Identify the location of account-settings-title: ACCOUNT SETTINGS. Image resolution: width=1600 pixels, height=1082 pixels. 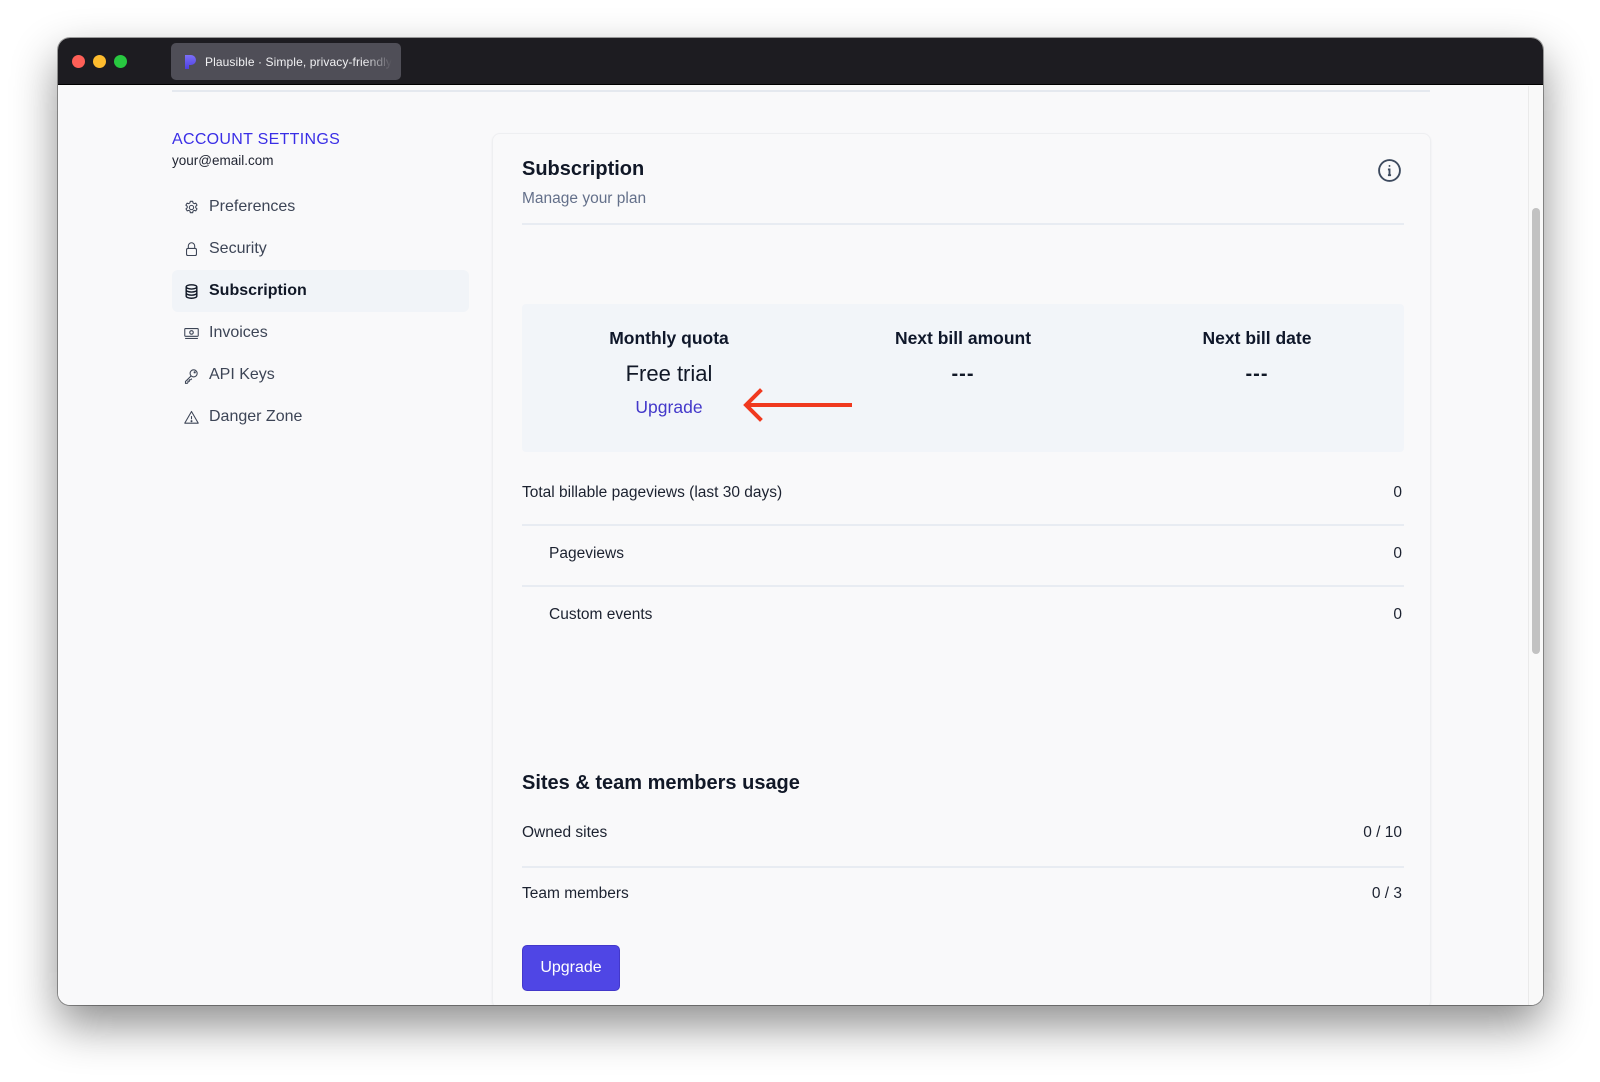
(256, 139).